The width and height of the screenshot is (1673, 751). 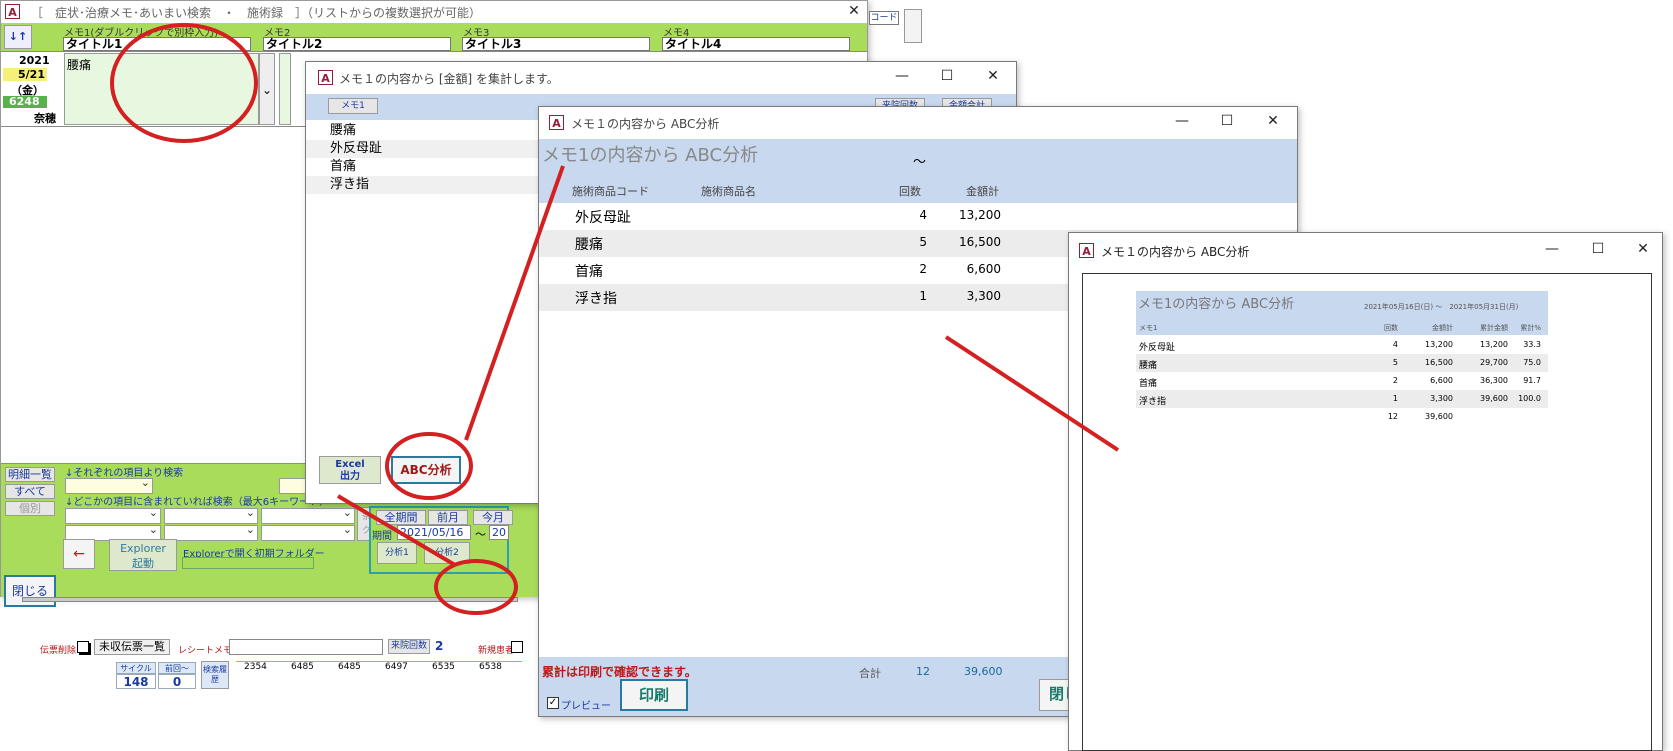 What do you see at coordinates (267, 89) in the screenshot?
I see `memo1-dropdown-button: ⌄` at bounding box center [267, 89].